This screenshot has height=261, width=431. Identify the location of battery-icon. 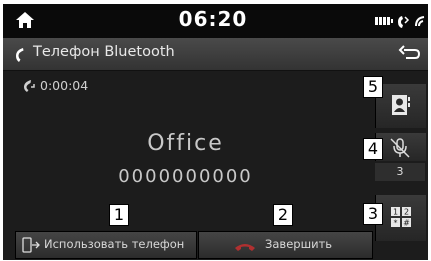
(384, 21).